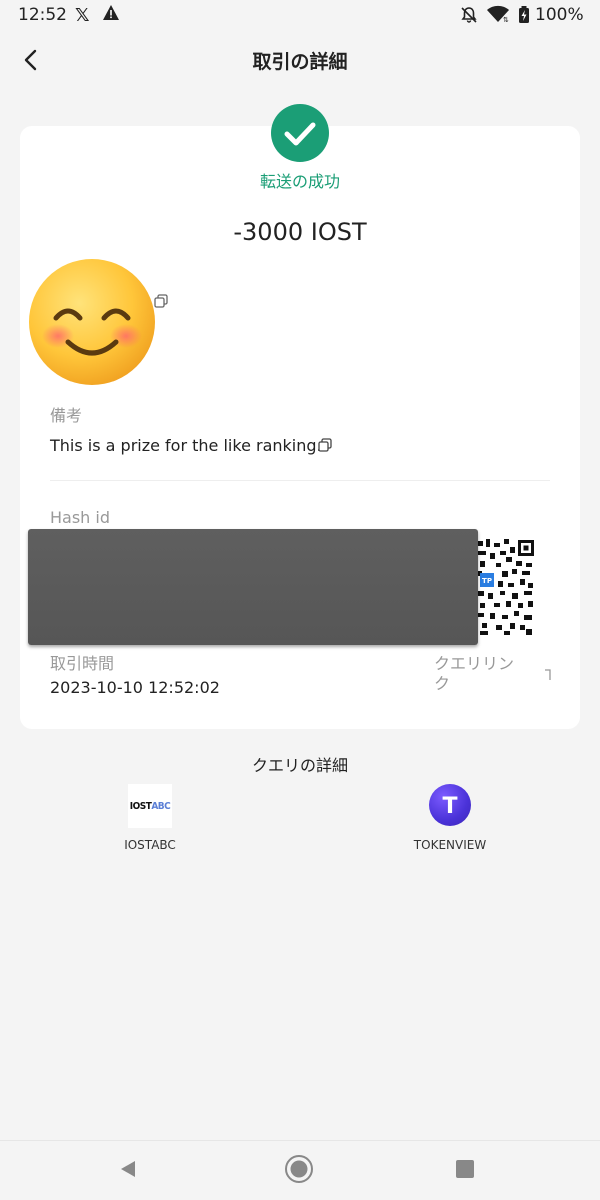 Image resolution: width=600 pixels, height=1200 pixels. Describe the element at coordinates (300, 480) in the screenshot. I see `divider` at that location.